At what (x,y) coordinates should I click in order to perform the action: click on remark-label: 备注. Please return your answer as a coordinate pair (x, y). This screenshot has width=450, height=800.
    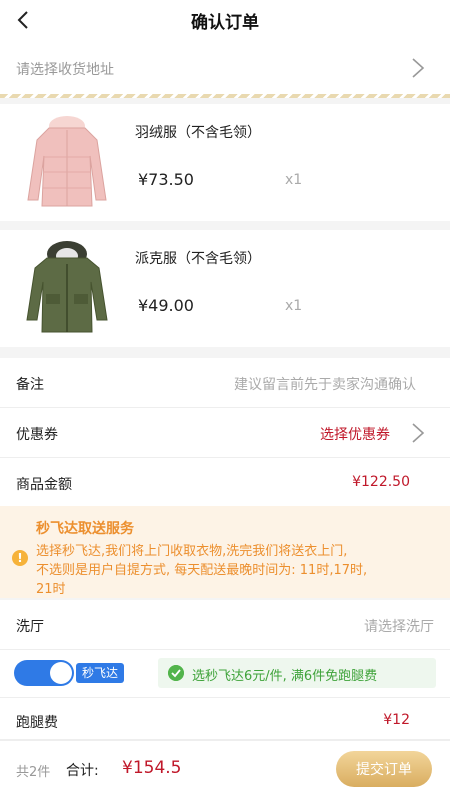
    Looking at the image, I should click on (30, 385).